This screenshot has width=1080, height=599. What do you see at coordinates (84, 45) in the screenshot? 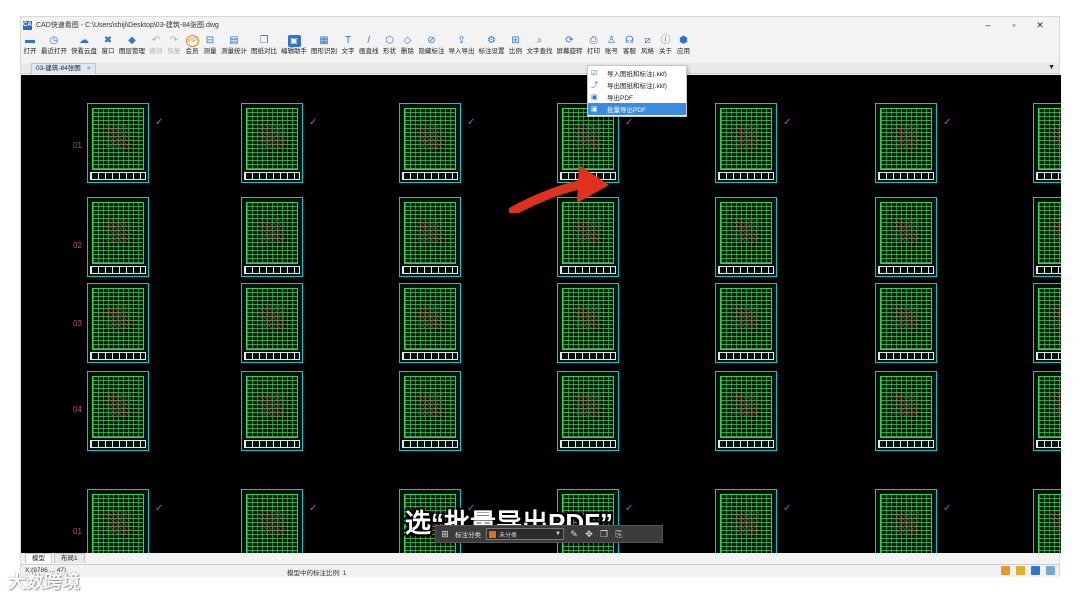
I see `toolbar-button-cloud: ☁ 快看云盘` at bounding box center [84, 45].